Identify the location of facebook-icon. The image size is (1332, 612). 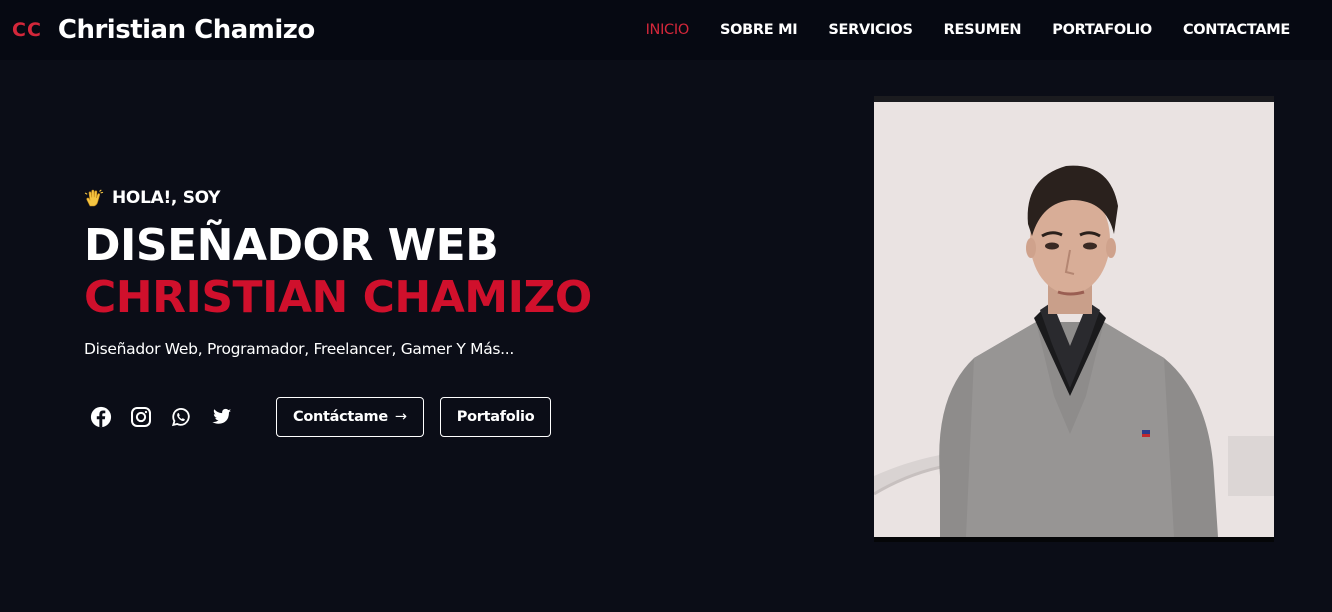
(101, 417).